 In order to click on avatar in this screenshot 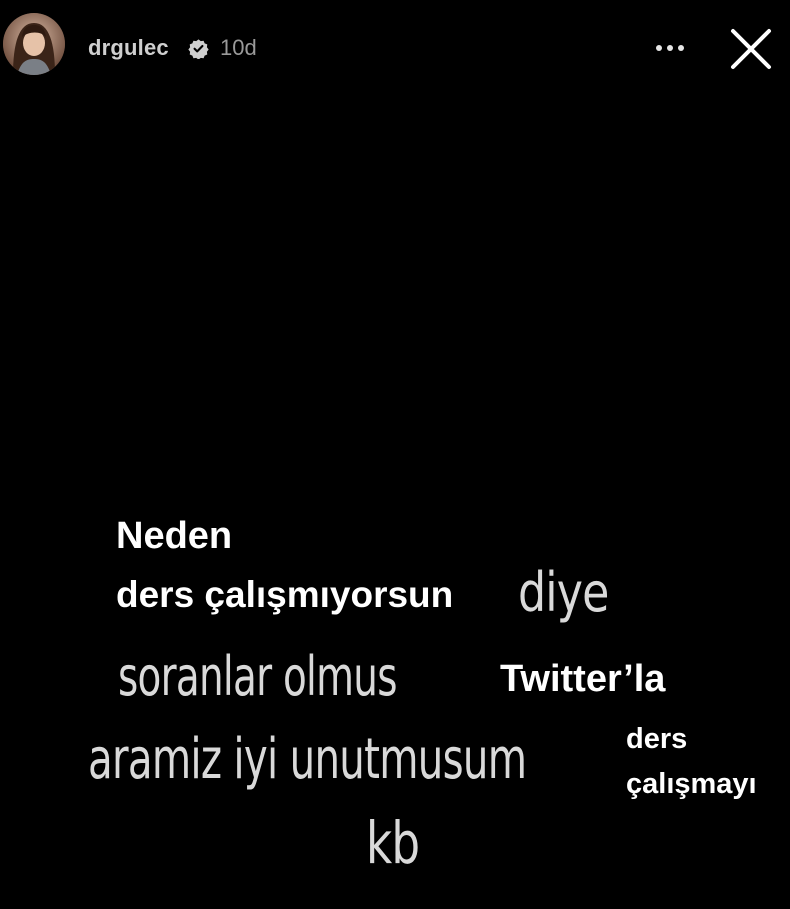, I will do `click(34, 44)`.